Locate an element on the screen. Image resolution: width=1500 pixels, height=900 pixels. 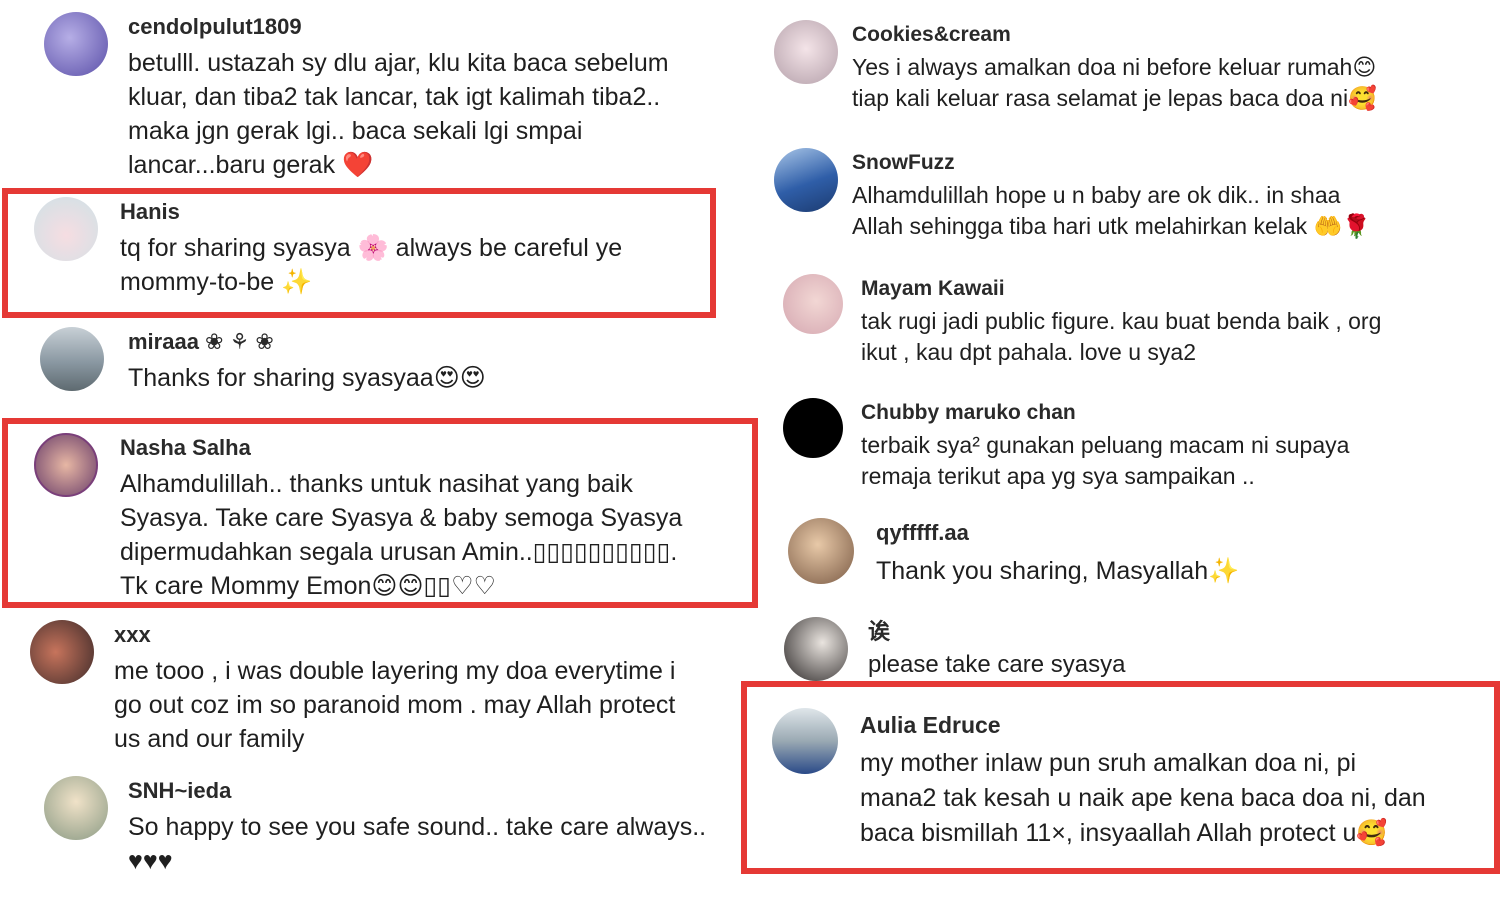
comment-username: Nasha Salha is located at coordinates (185, 448).